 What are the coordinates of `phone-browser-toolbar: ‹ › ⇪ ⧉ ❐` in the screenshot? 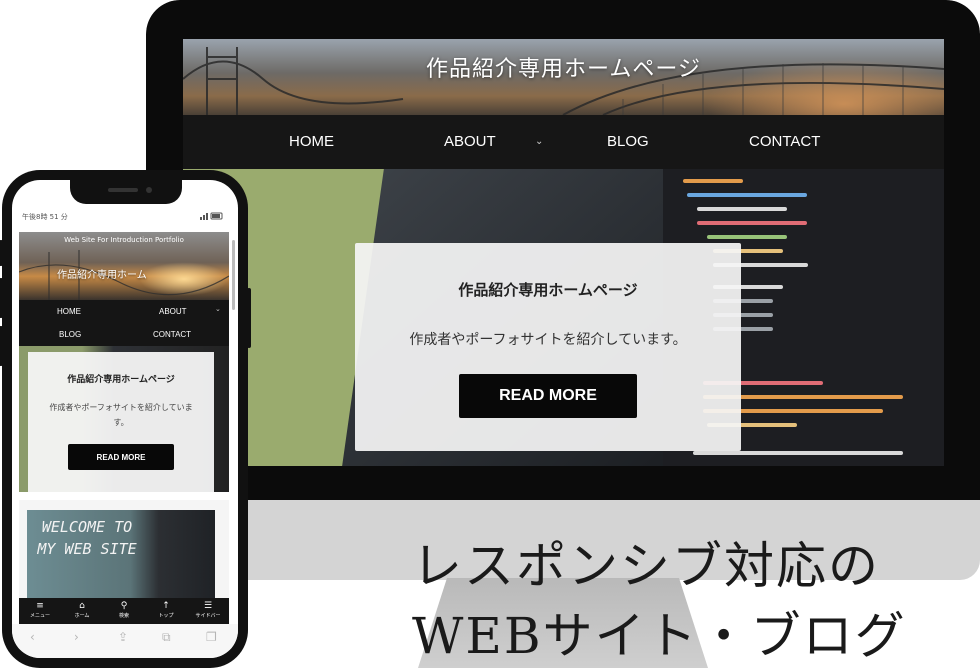 It's located at (125, 641).